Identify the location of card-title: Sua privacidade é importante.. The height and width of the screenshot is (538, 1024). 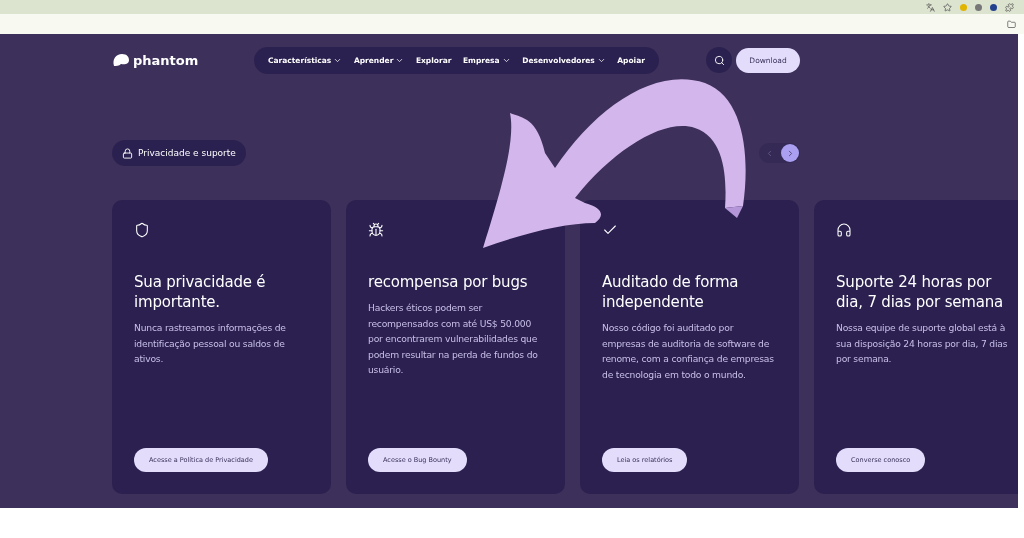
(200, 292).